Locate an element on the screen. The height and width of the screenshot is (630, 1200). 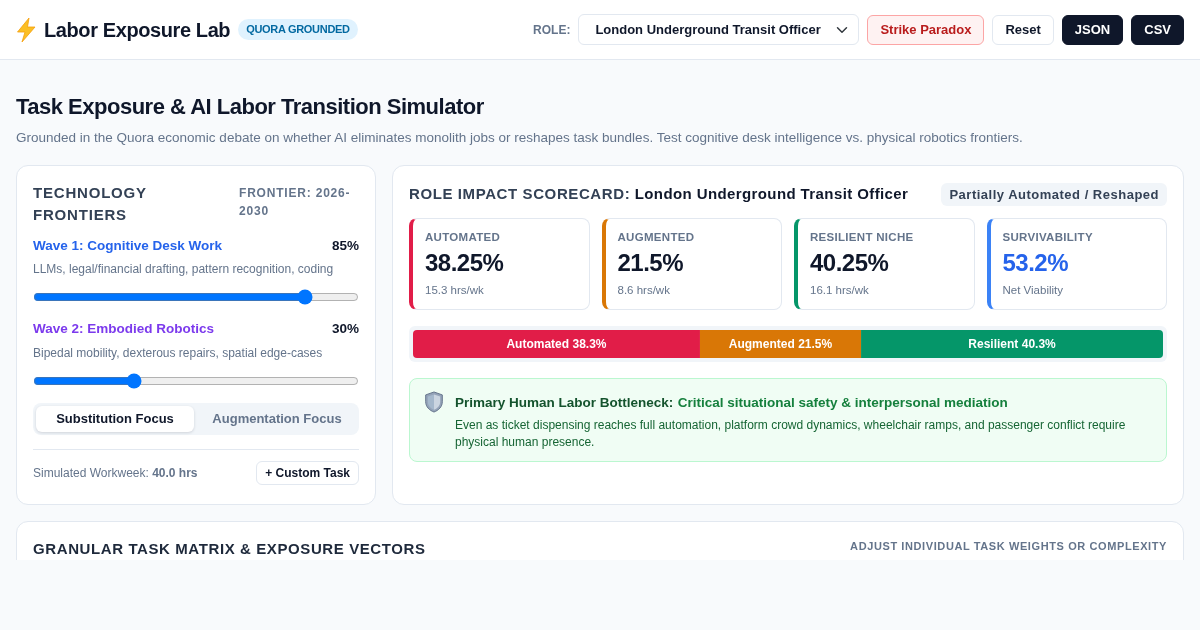
grounded-badge: QUORA GROUNDED is located at coordinates (298, 29).